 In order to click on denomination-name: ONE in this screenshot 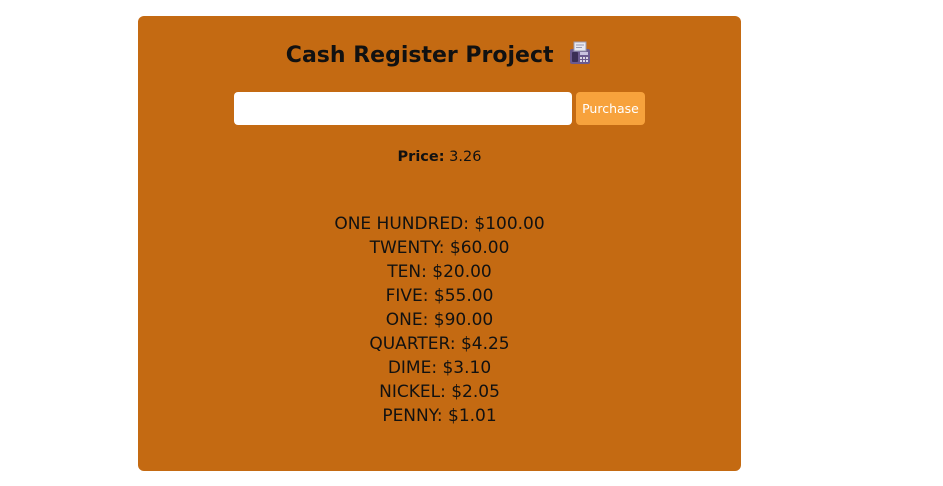, I will do `click(404, 320)`.